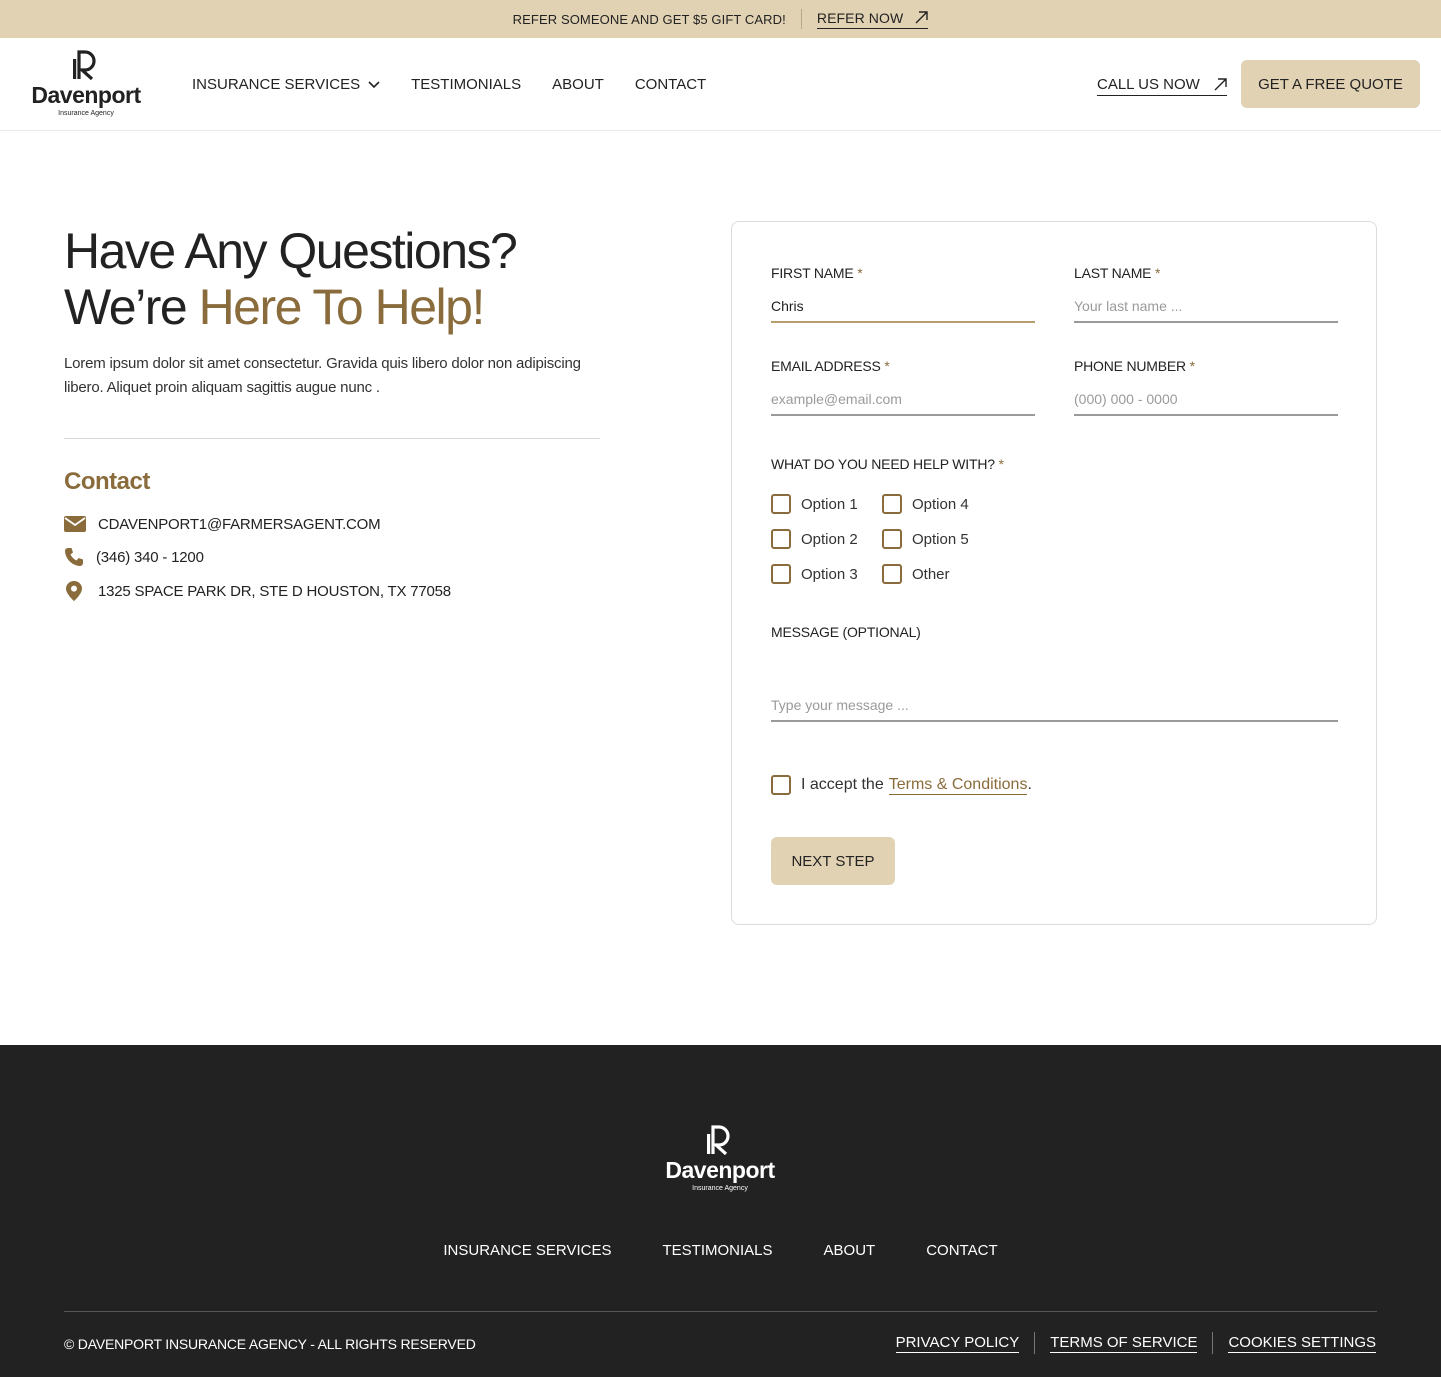 This screenshot has width=1441, height=1377. I want to click on terms-link: Terms & Conditions, so click(958, 785).